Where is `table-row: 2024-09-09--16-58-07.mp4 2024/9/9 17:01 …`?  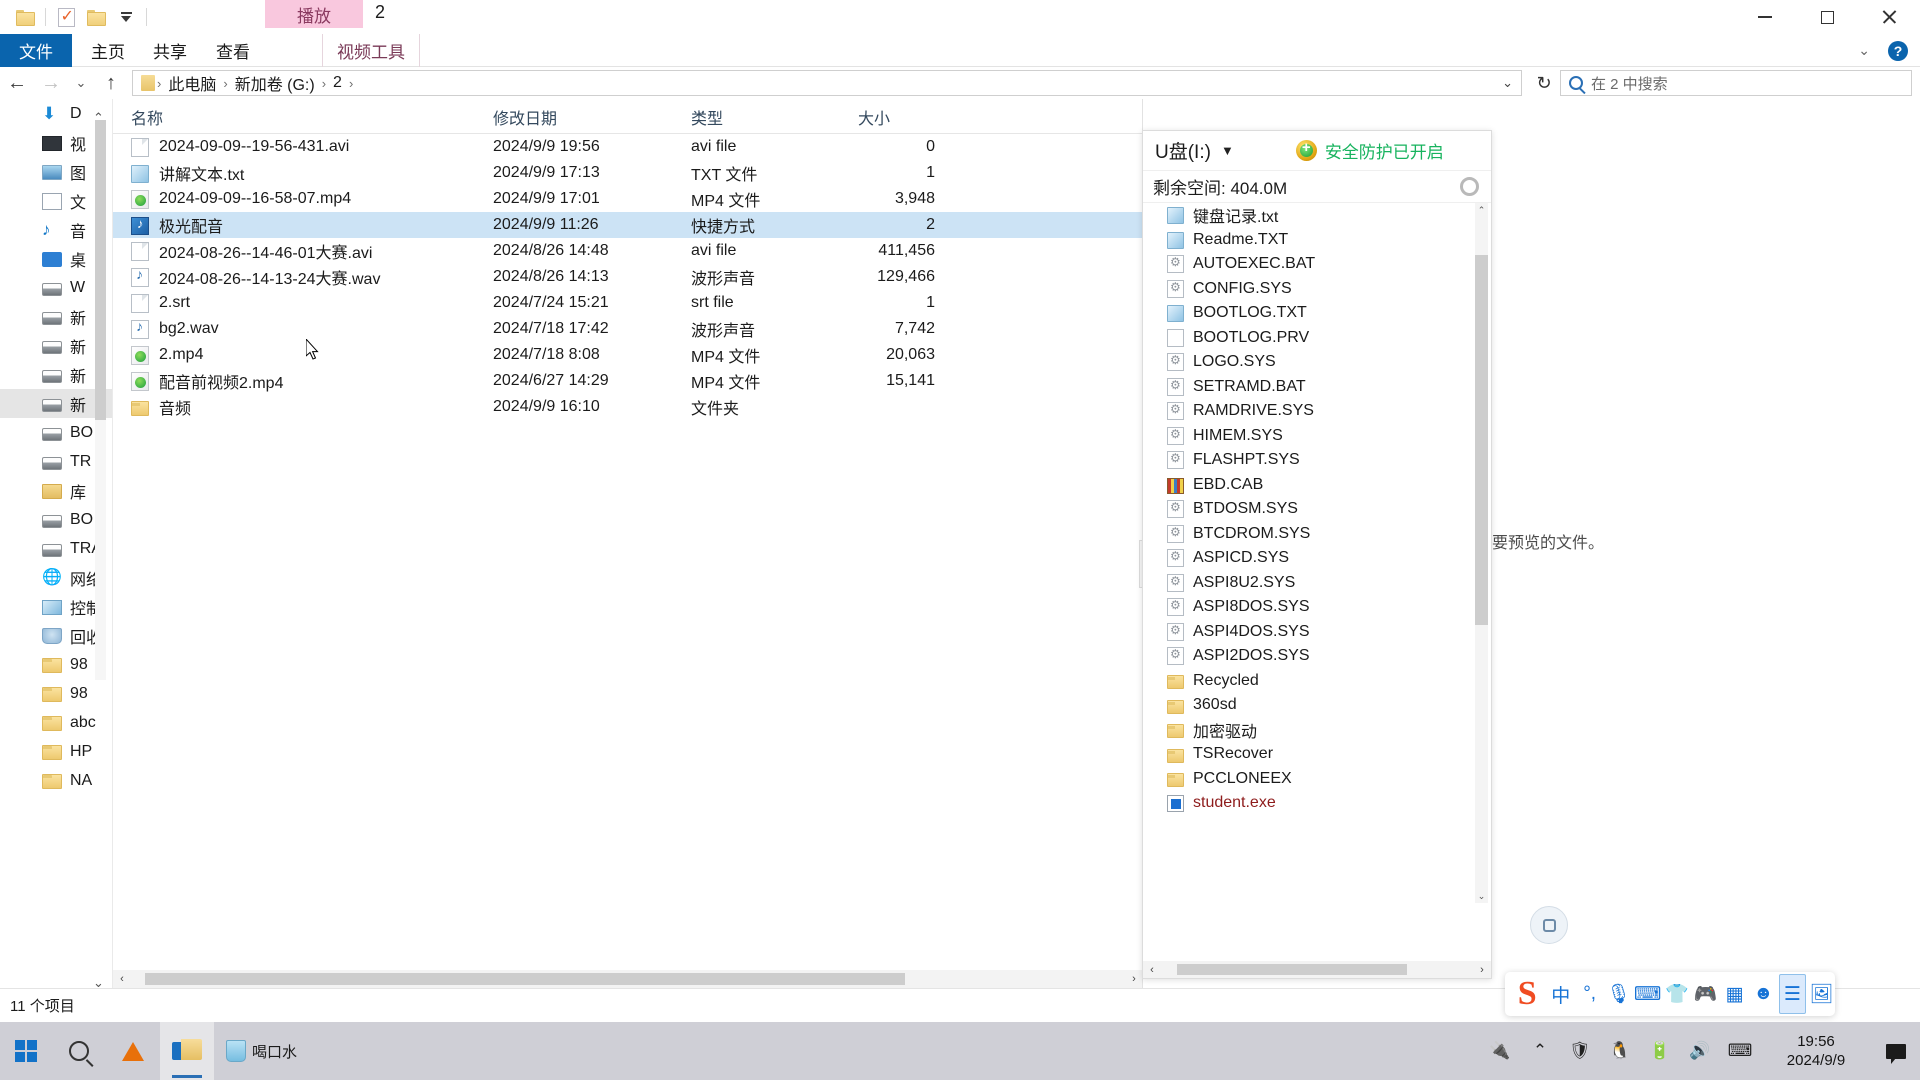 table-row: 2024-09-09--16-58-07.mp4 2024/9/9 17:01 … is located at coordinates (628, 199).